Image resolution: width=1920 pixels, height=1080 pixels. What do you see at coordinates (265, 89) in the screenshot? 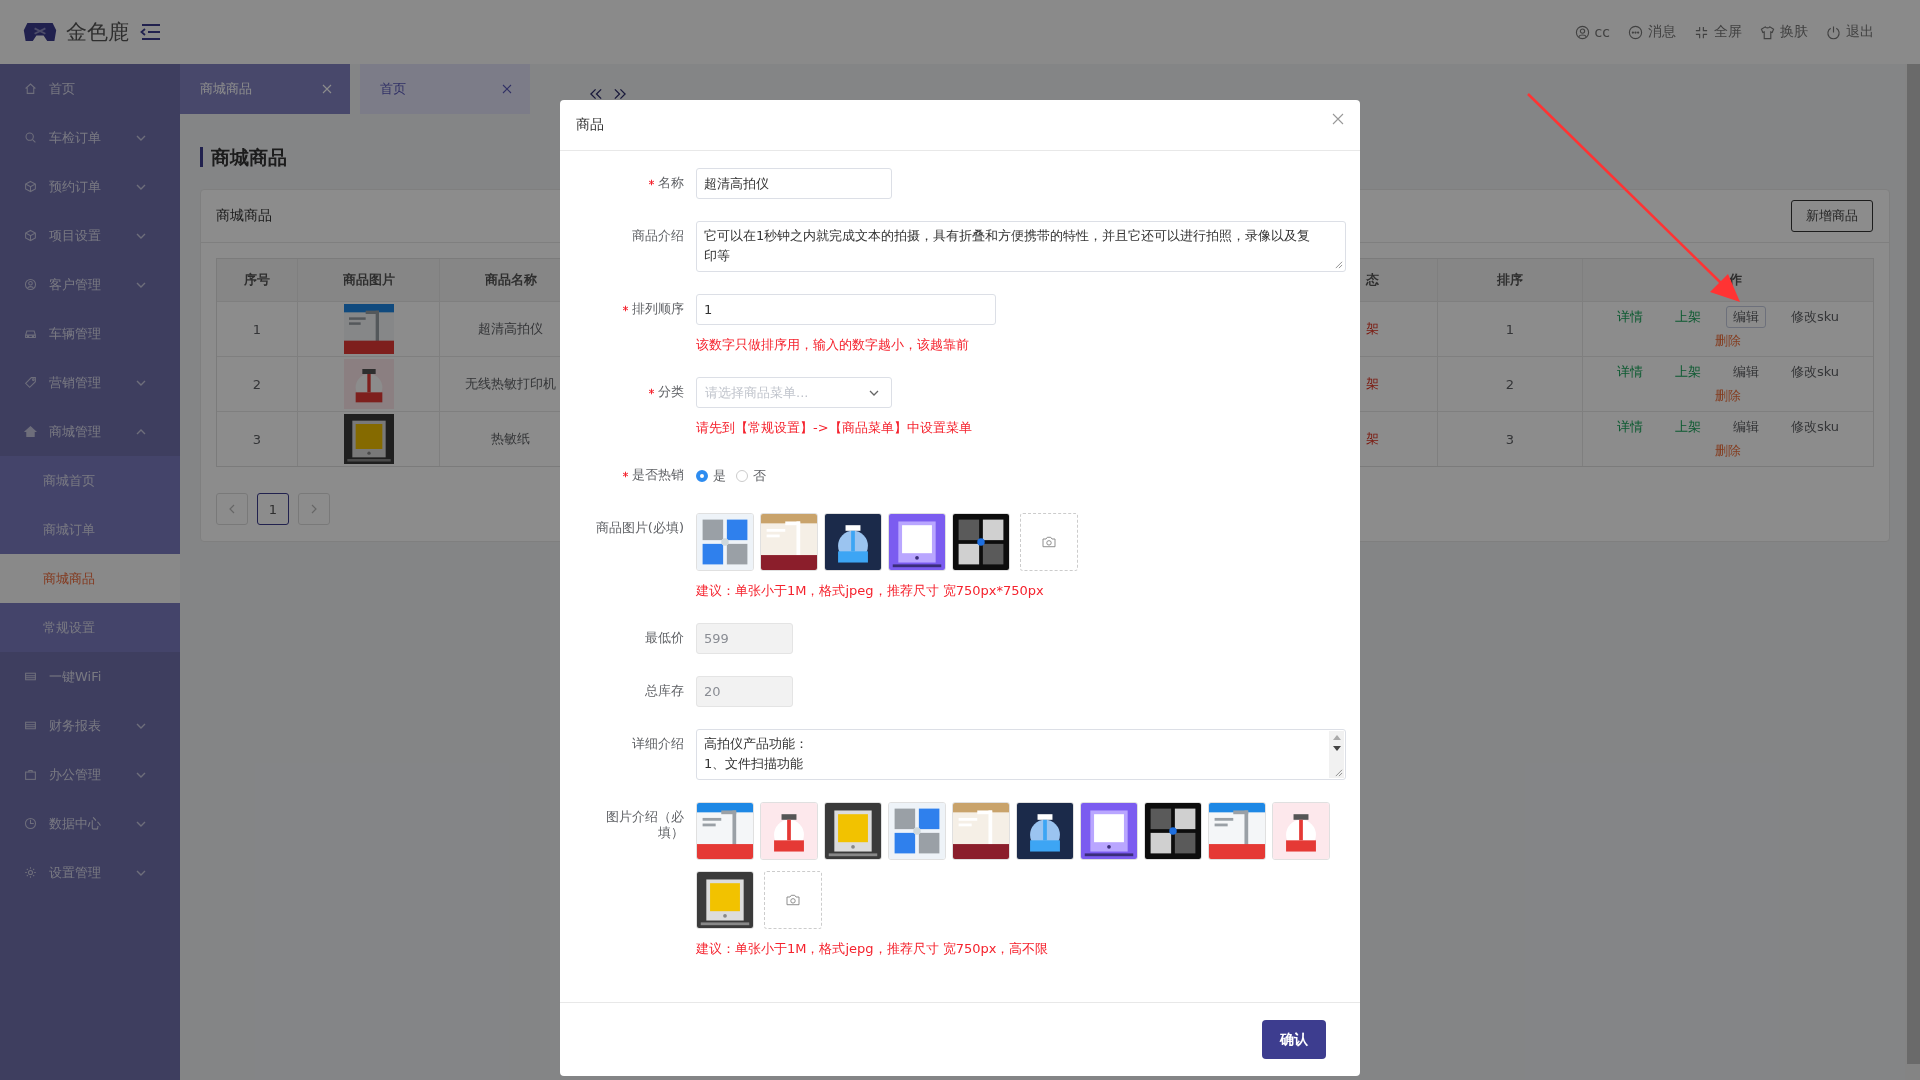
I see `tab: 商城商品` at bounding box center [265, 89].